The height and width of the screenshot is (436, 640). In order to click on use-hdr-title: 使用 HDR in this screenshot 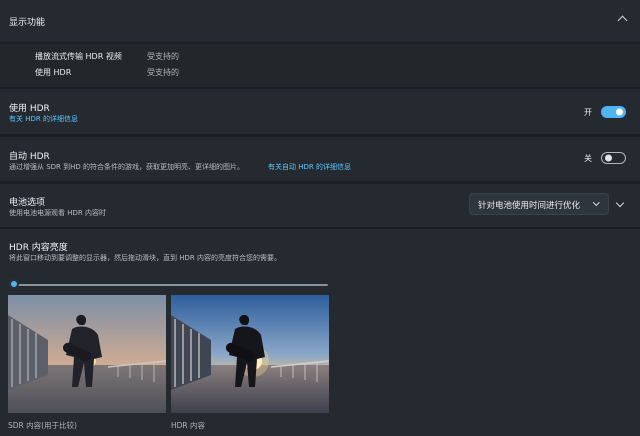, I will do `click(29, 109)`.